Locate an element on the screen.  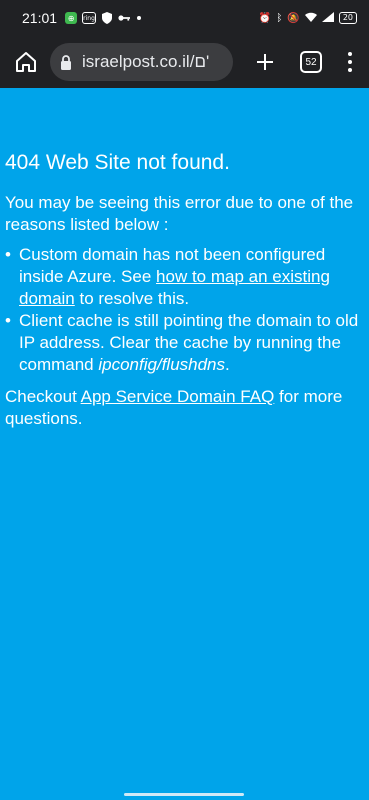
home-icon is located at coordinates (26, 62).